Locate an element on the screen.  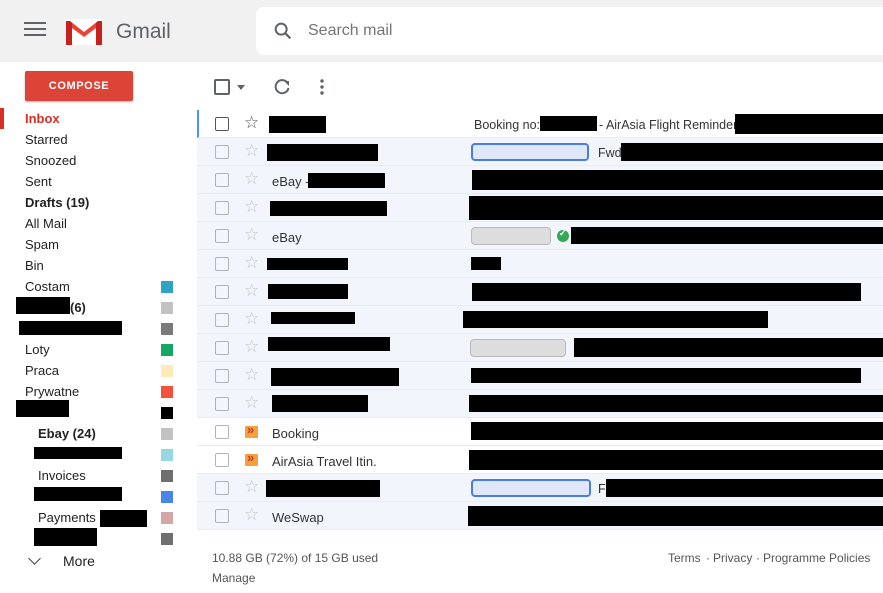
sidebar-item-starred: Starred is located at coordinates (98, 139).